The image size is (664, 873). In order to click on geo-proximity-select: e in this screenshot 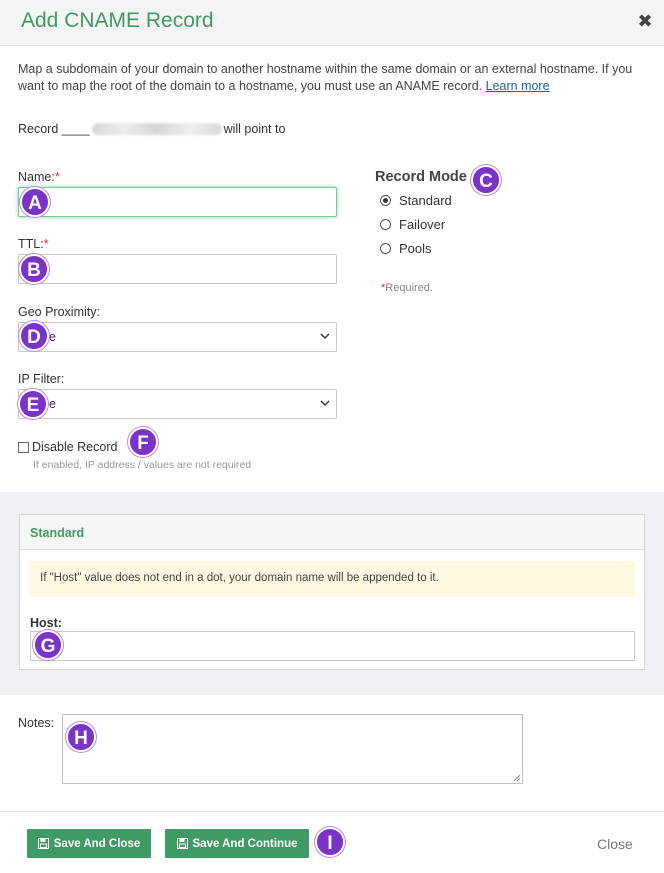, I will do `click(177, 337)`.